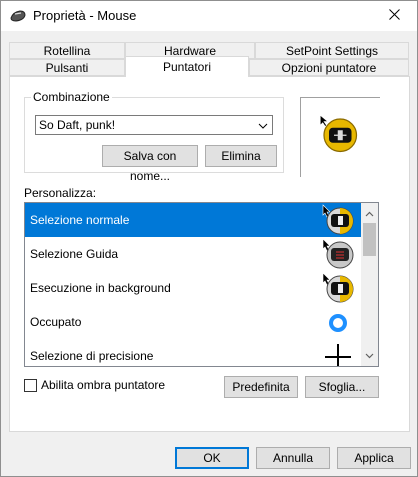  Describe the element at coordinates (209, 16) in the screenshot. I see `title-bar: Proprietà - Mouse` at that location.